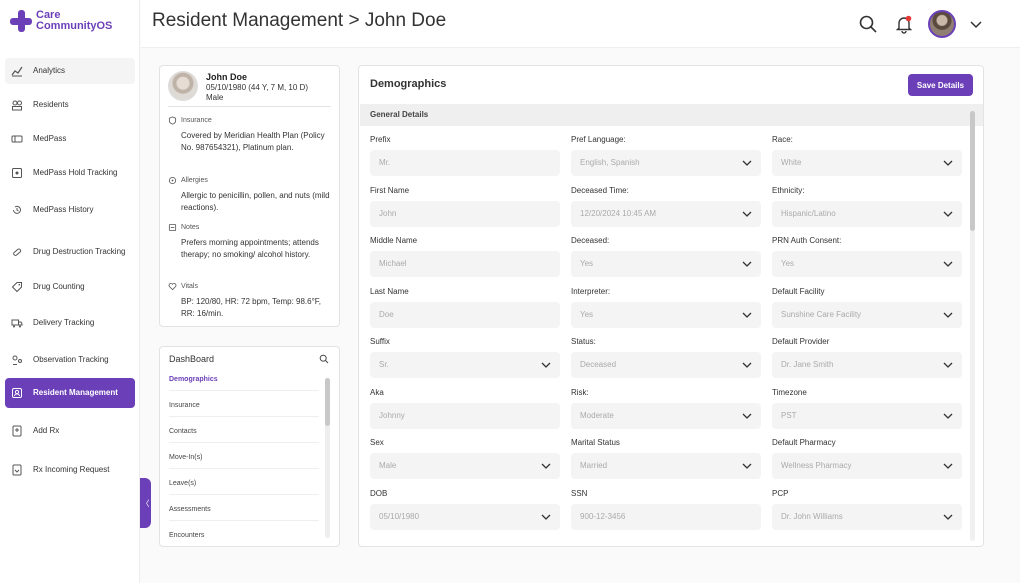 This screenshot has width=1020, height=583. I want to click on dashboard-item-encounters: Encounters, so click(244, 539).